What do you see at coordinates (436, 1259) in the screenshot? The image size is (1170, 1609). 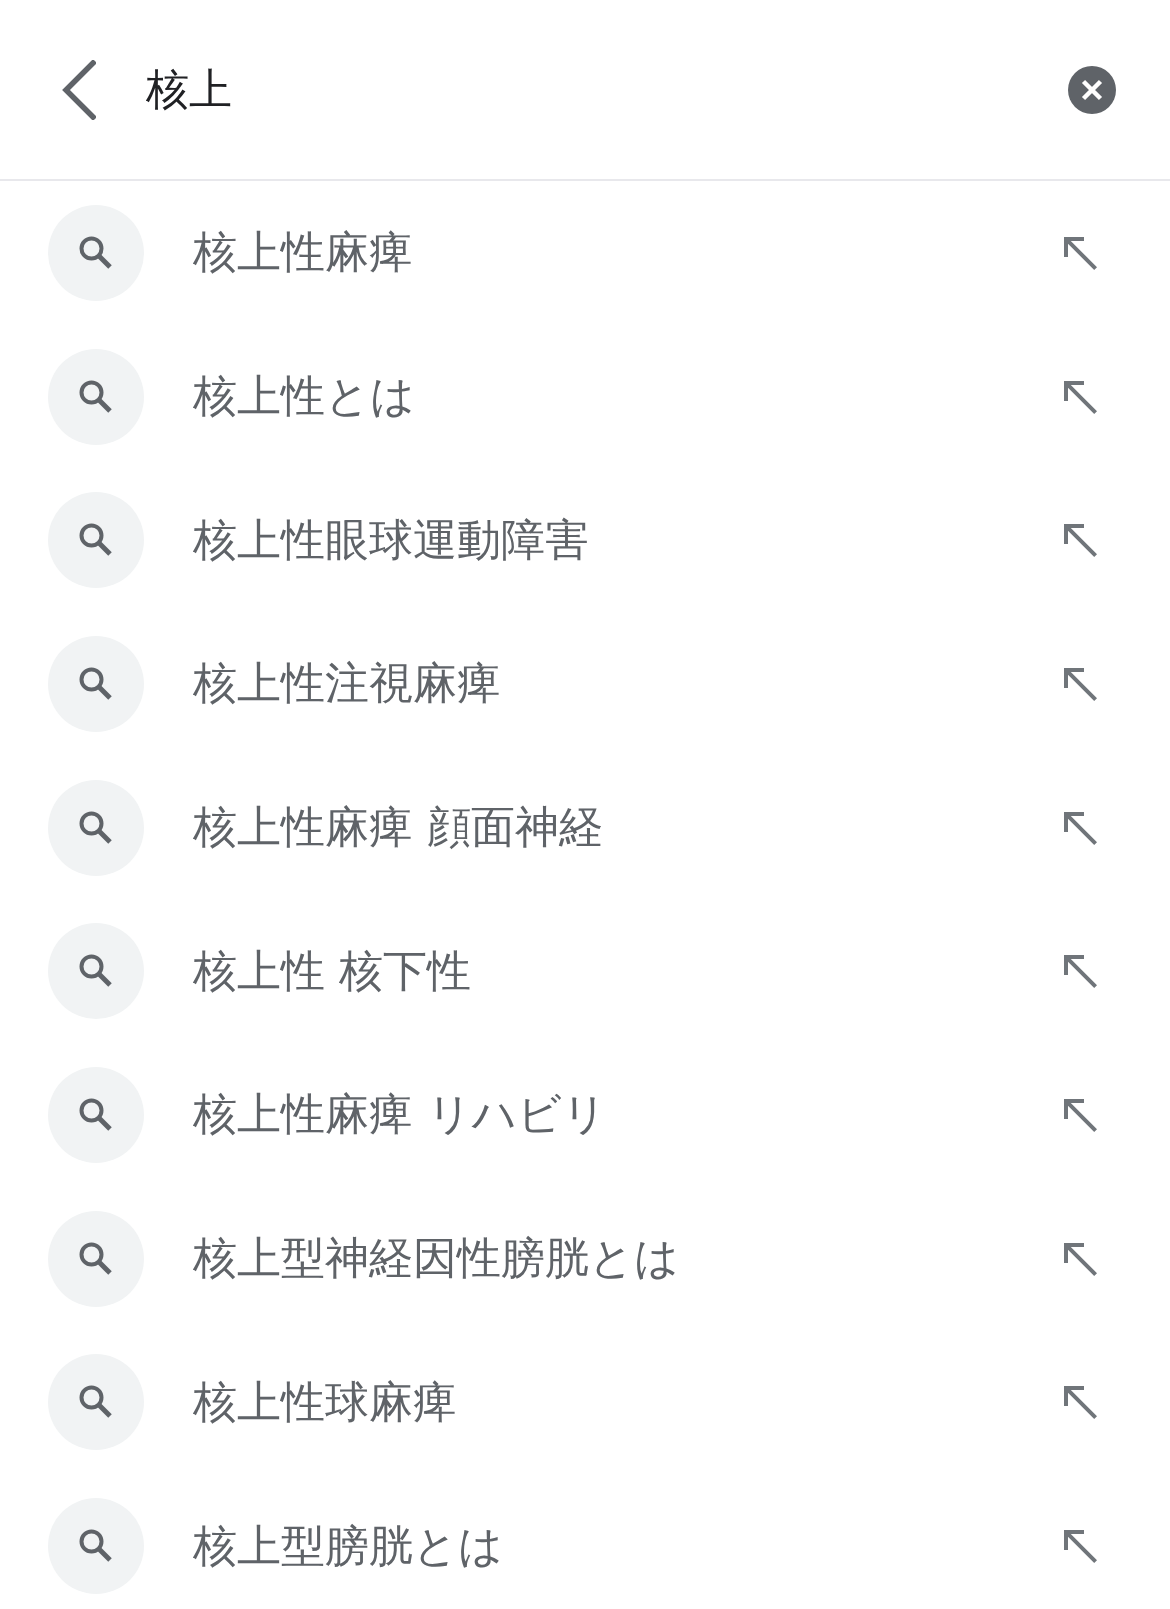 I see `suggestion-text: 核上型神経因性膀胱とは` at bounding box center [436, 1259].